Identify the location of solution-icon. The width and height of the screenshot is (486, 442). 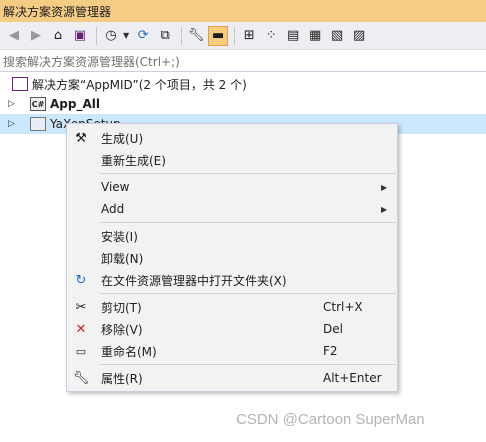
(20, 84).